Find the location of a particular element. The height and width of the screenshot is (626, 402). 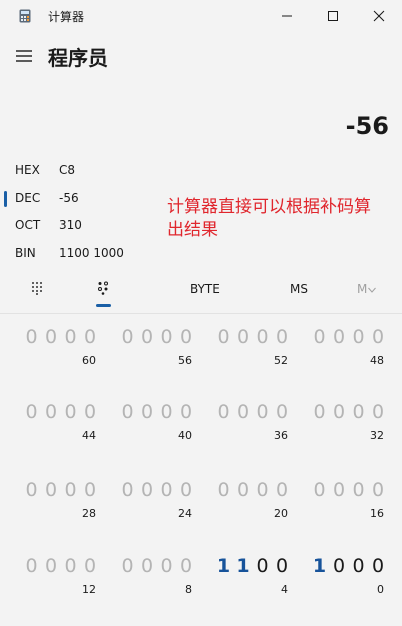

bit-toggle-keypad-button is located at coordinates (103, 290).